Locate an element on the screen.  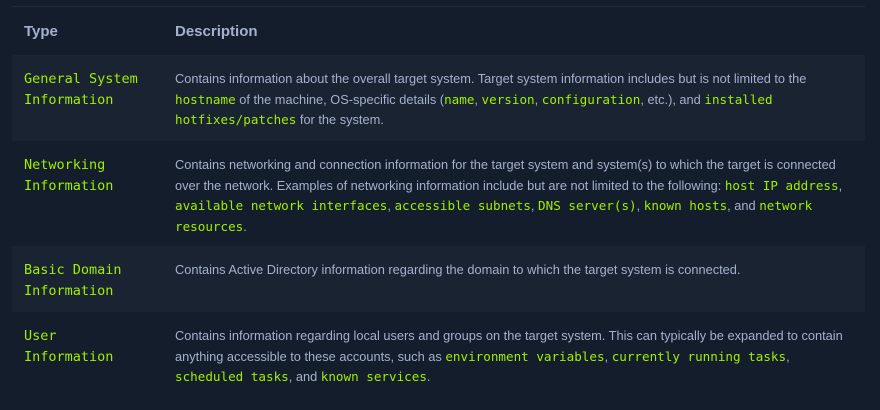
inline-code: configuration is located at coordinates (591, 99).